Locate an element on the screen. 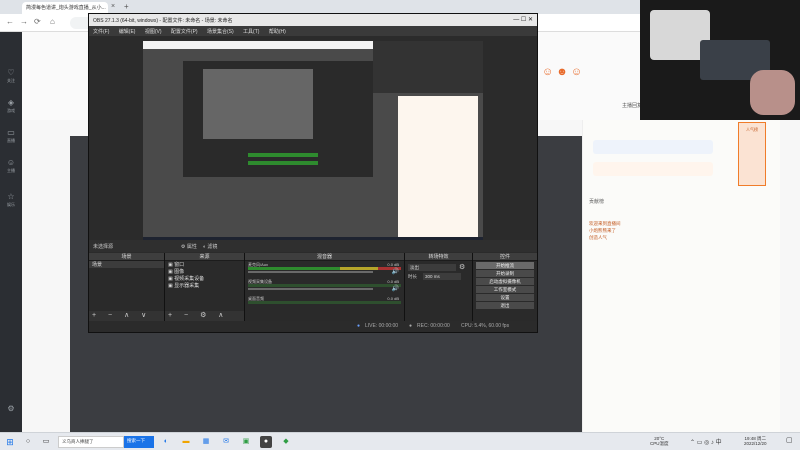 Image resolution: width=800 pixels, height=450 pixels. menu-tools: 工具(T) is located at coordinates (251, 31).